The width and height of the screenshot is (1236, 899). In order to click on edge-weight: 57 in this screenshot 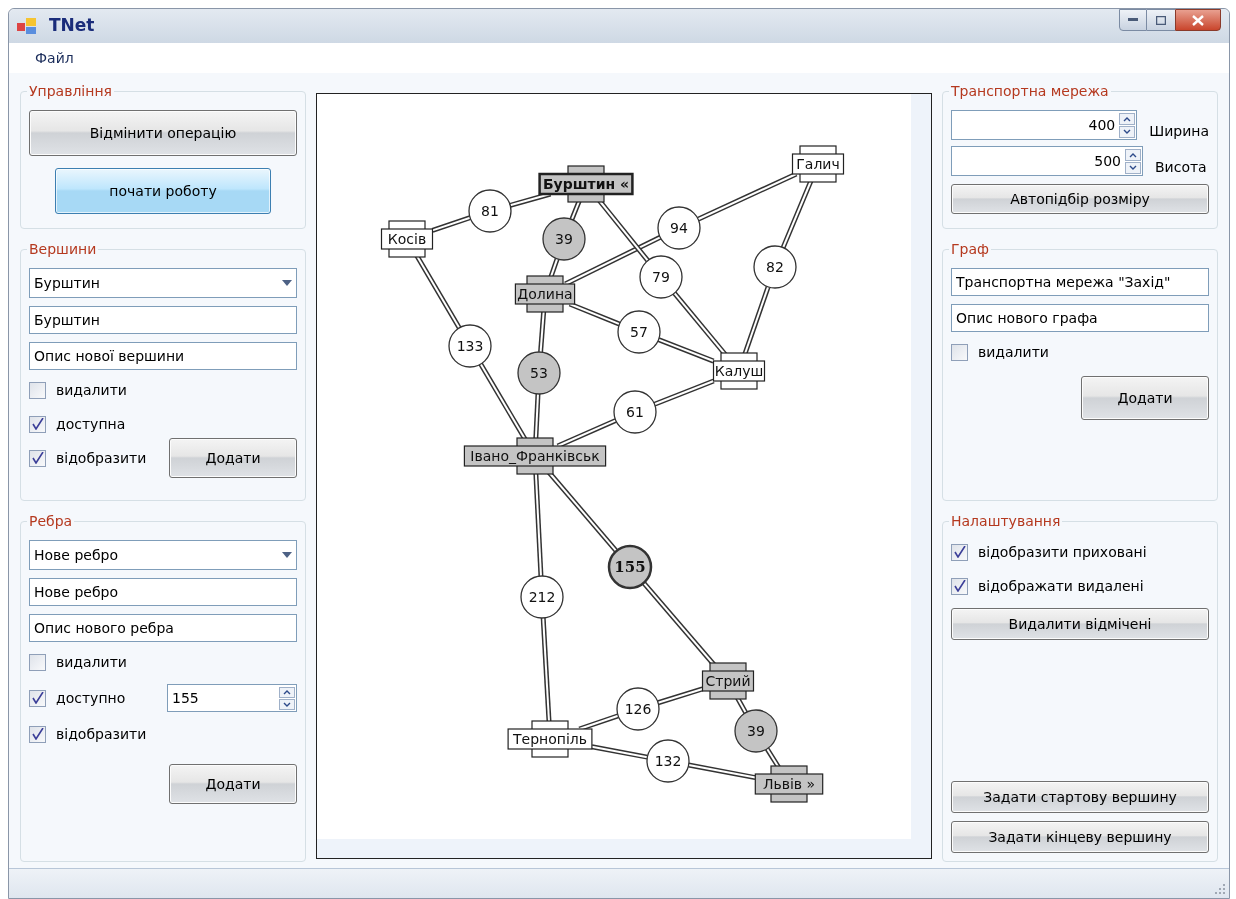, I will do `click(639, 332)`.